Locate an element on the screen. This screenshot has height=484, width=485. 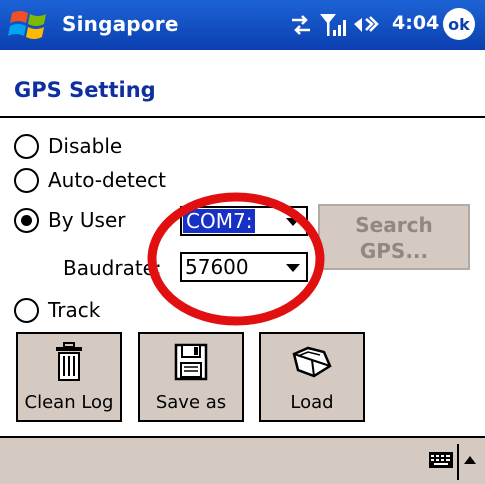
keyboard-icon is located at coordinates (441, 462).